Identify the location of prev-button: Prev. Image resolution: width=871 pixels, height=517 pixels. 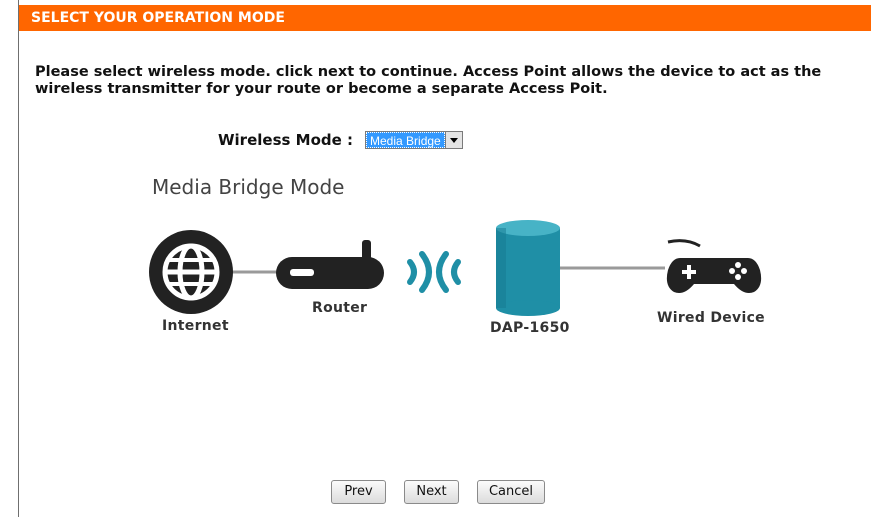
(358, 492).